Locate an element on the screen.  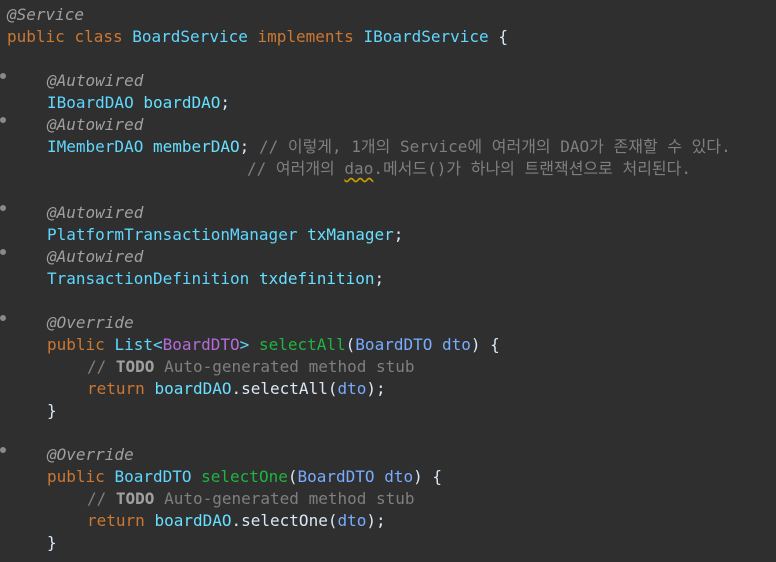
code-line: @Service is located at coordinates (45, 15).